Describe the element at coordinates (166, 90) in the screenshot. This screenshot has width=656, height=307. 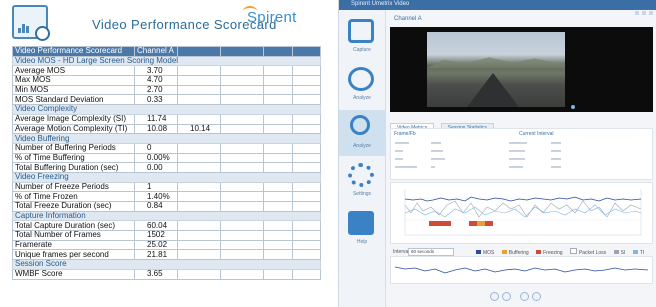
I see `table-row: Min MOS 2.70` at that location.